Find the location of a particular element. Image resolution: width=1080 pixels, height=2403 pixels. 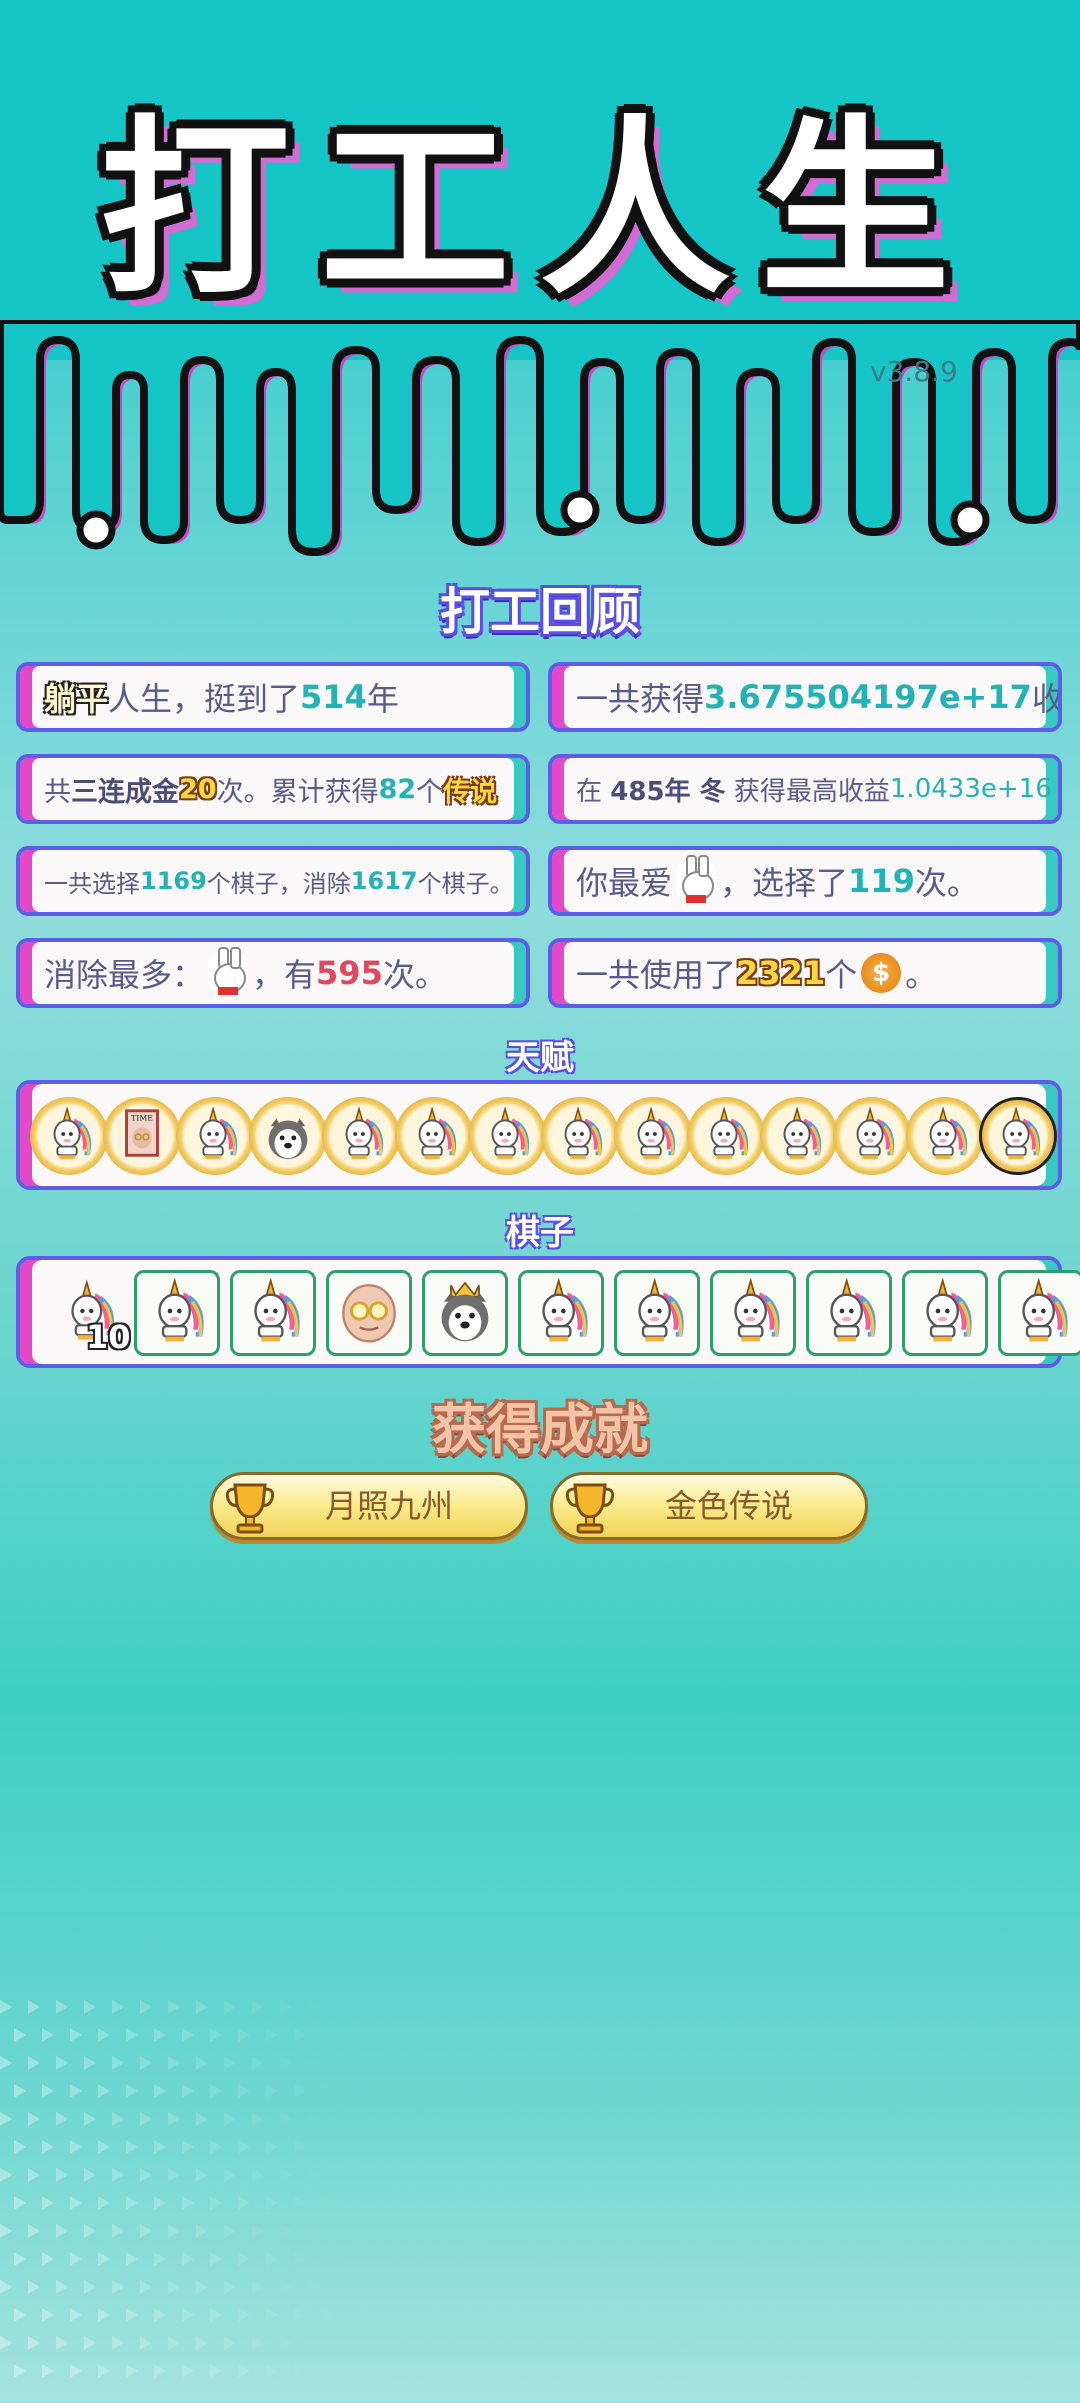

stat-card-pieces: 一共选择 1169 个棋子，消除 1617 个棋子。 is located at coordinates (273, 881).